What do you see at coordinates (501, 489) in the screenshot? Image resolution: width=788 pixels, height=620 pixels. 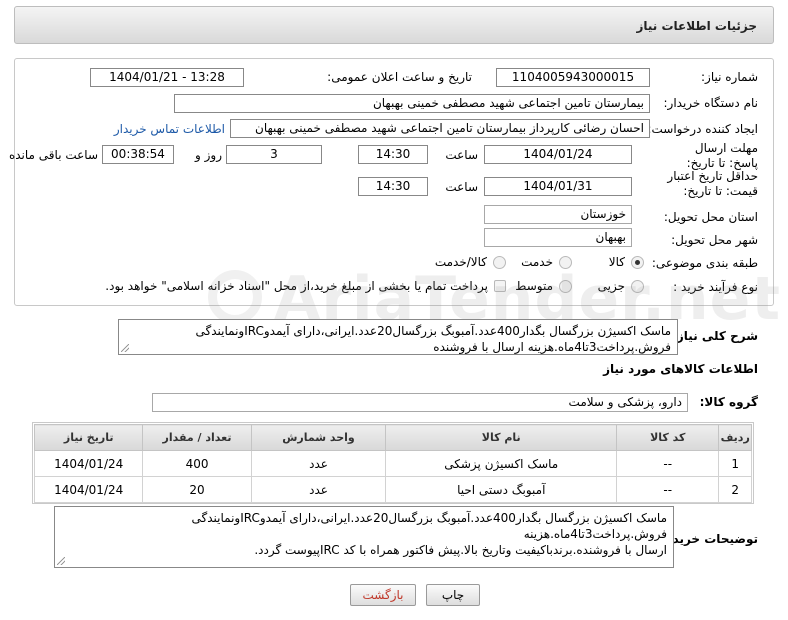 I see `cell-name: آمبوبگ دستی احیا` at bounding box center [501, 489].